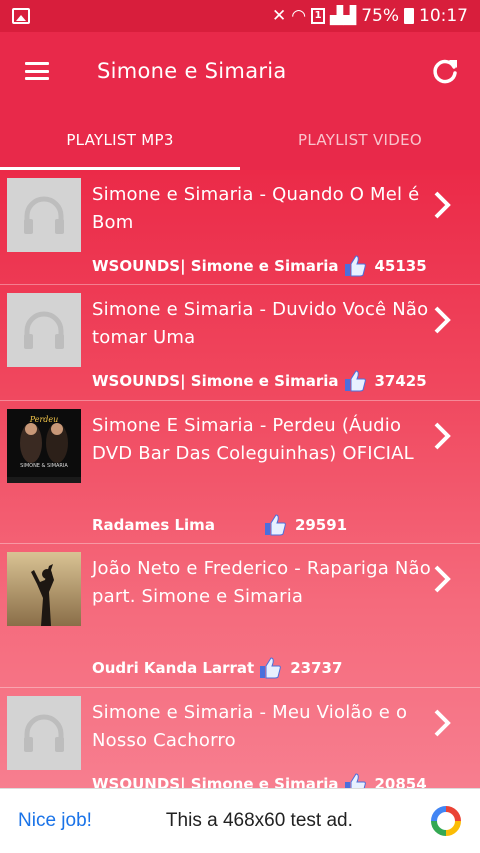 This screenshot has height=853, width=480. I want to click on item-author: Radames Lima, so click(153, 525).